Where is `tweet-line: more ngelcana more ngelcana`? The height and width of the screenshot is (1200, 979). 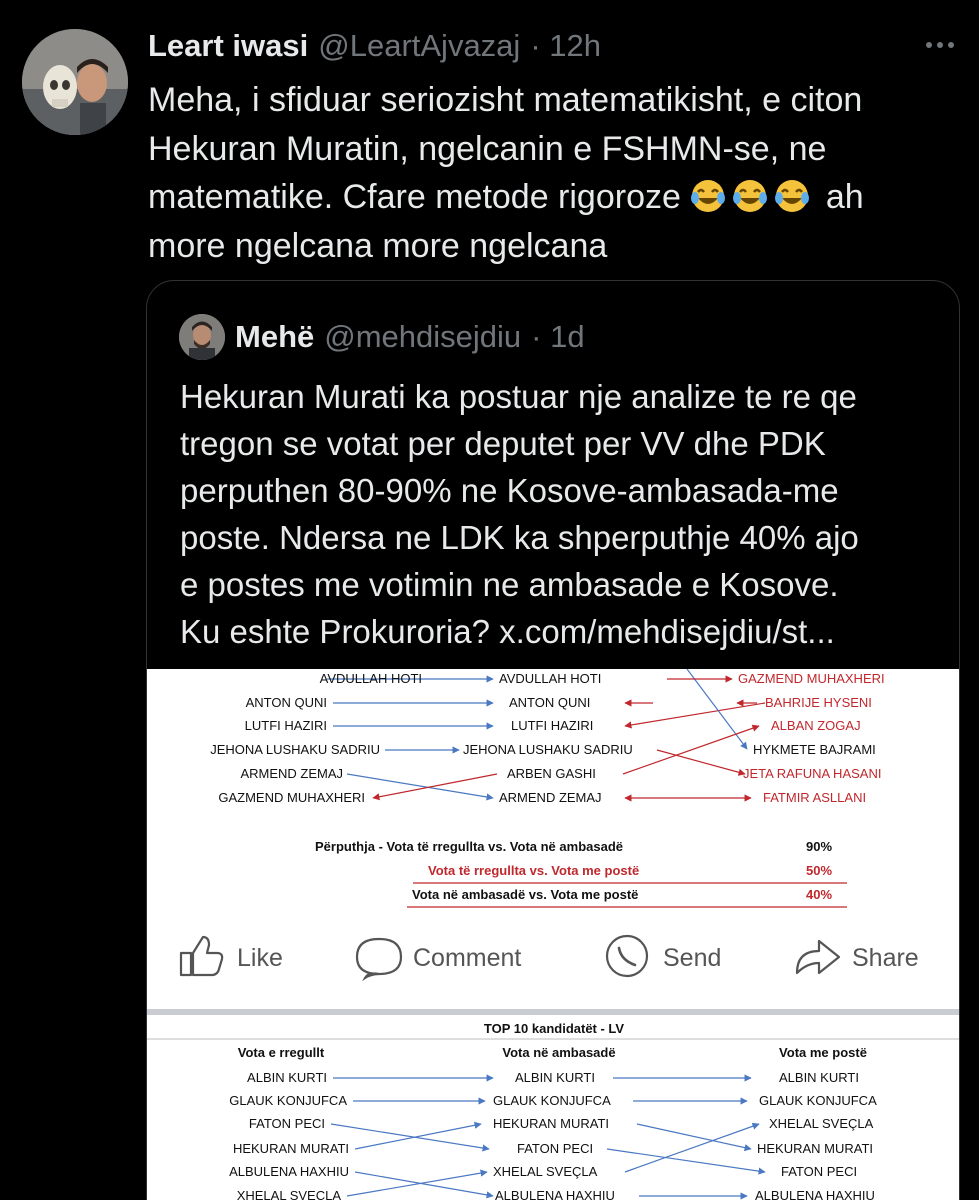
tweet-line: more ngelcana more ngelcana is located at coordinates (378, 245).